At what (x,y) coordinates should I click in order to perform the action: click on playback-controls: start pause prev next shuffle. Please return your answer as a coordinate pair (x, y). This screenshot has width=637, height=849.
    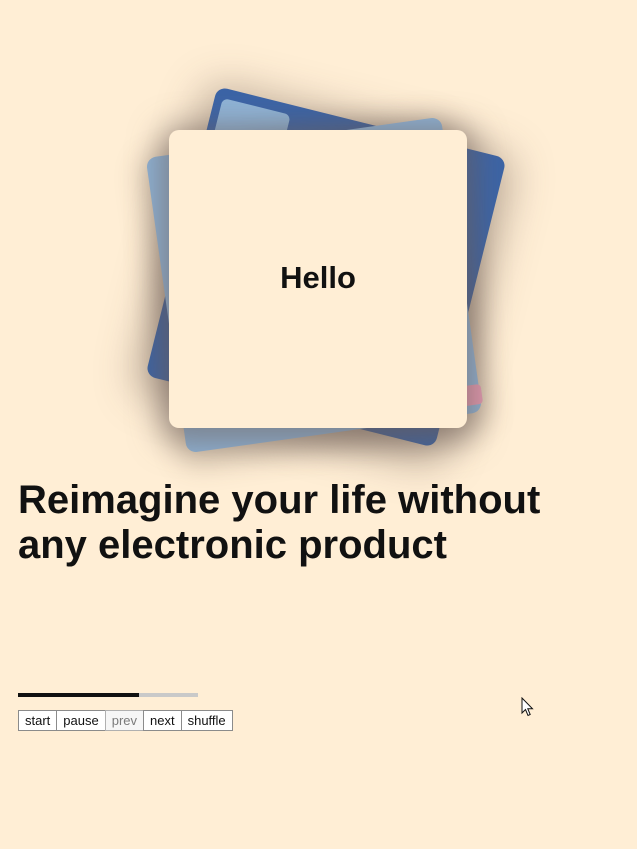
    Looking at the image, I should click on (125, 720).